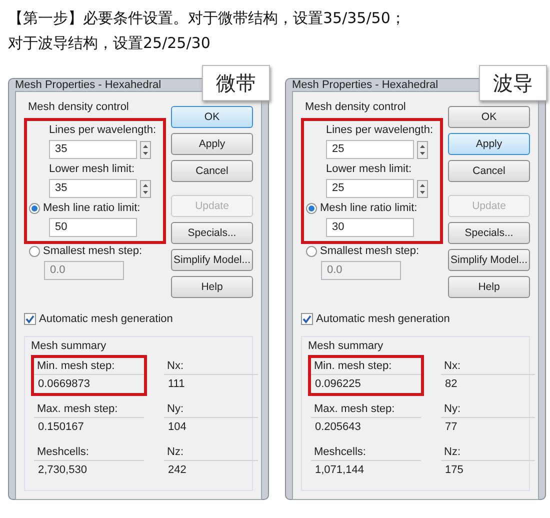  I want to click on input-field: 30, so click(370, 227).